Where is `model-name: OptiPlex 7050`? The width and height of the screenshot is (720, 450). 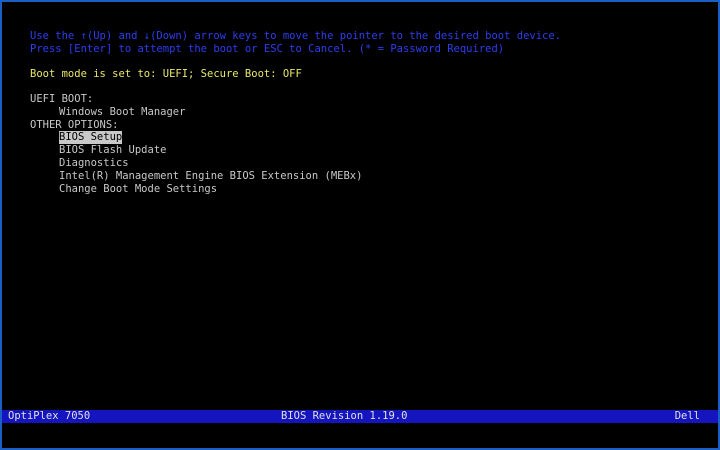 model-name: OptiPlex 7050 is located at coordinates (49, 416).